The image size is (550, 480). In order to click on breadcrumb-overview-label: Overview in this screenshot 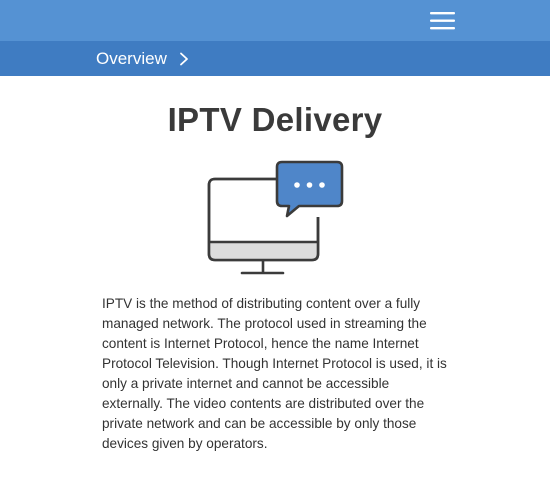, I will do `click(131, 59)`.